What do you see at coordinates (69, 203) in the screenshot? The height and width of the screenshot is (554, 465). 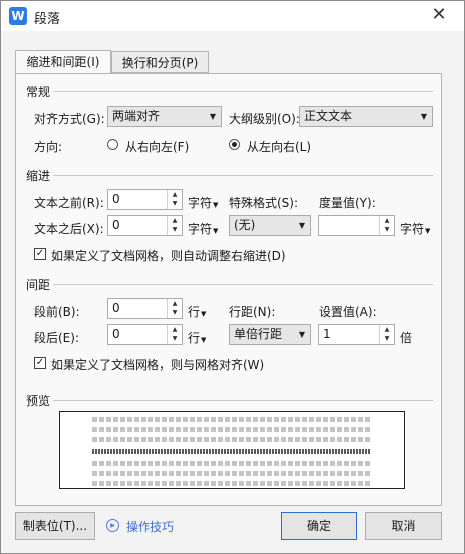 I see `indent-before-label: 文本之前(R):` at bounding box center [69, 203].